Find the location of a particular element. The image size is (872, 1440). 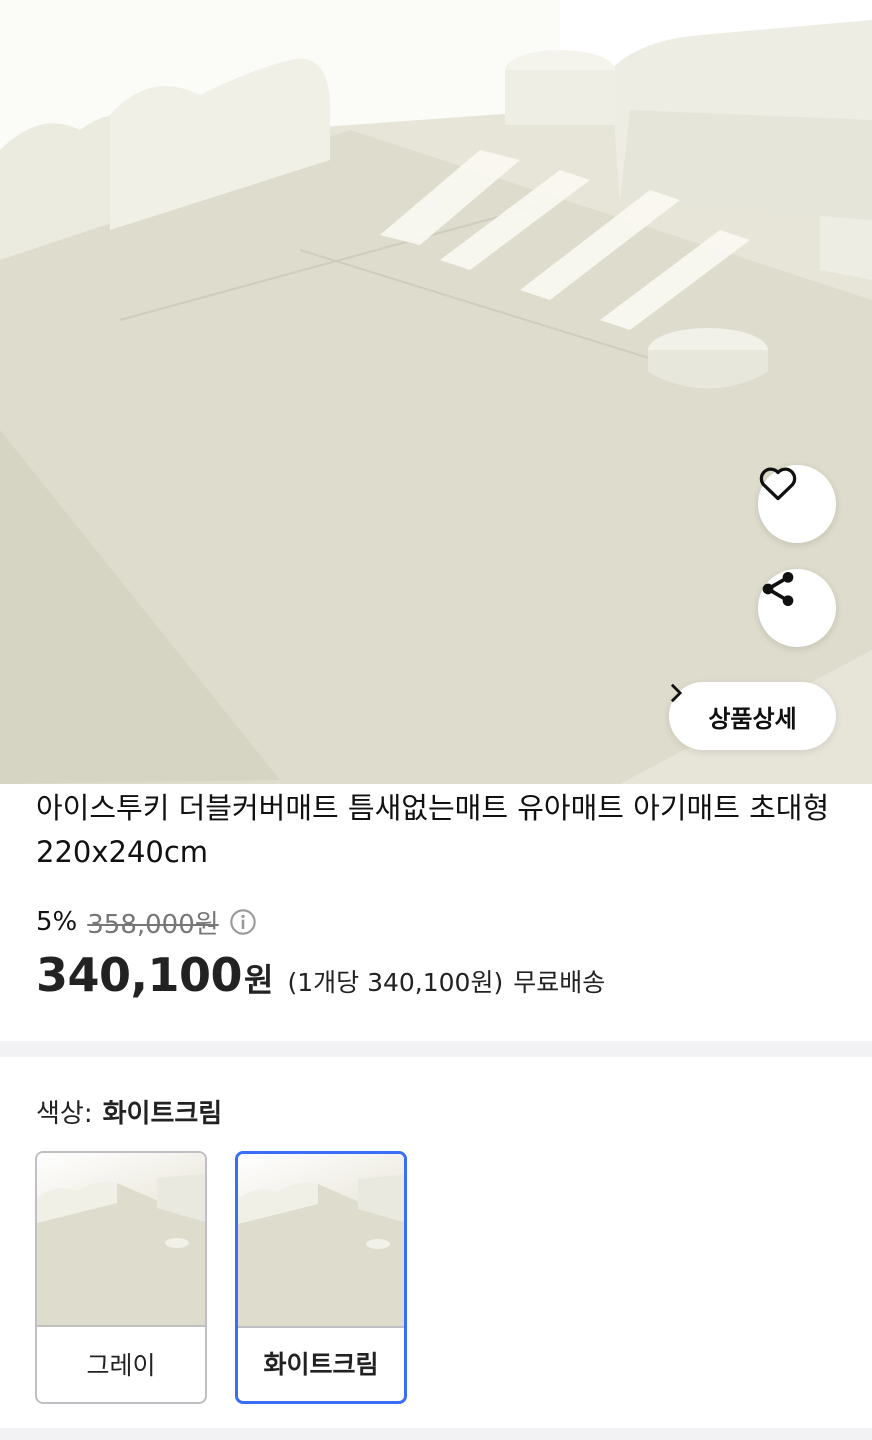

heart-icon is located at coordinates (778, 484).